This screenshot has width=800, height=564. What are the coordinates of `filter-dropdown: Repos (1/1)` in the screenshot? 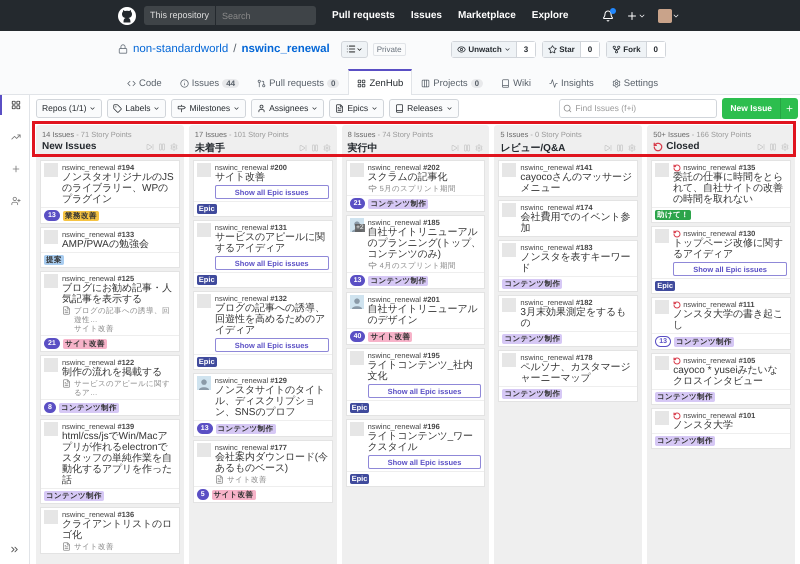 It's located at (69, 108).